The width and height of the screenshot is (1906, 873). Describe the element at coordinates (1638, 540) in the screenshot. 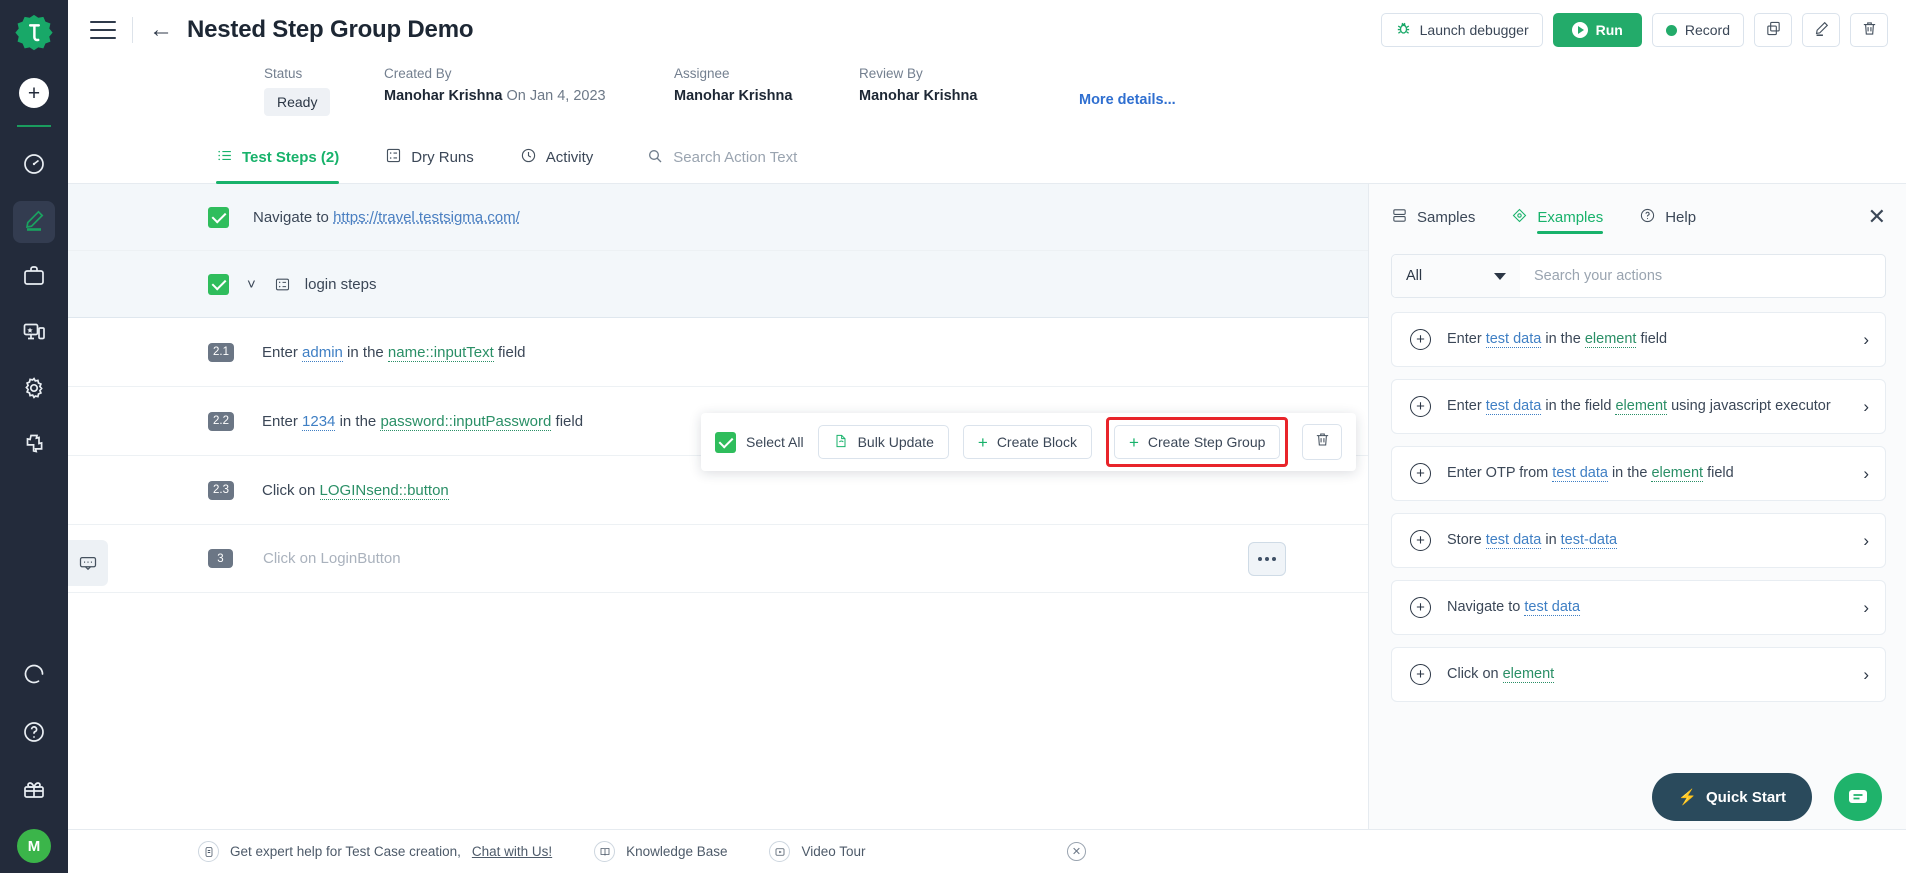

I see `example-card: + Store test data in test-data ›` at that location.